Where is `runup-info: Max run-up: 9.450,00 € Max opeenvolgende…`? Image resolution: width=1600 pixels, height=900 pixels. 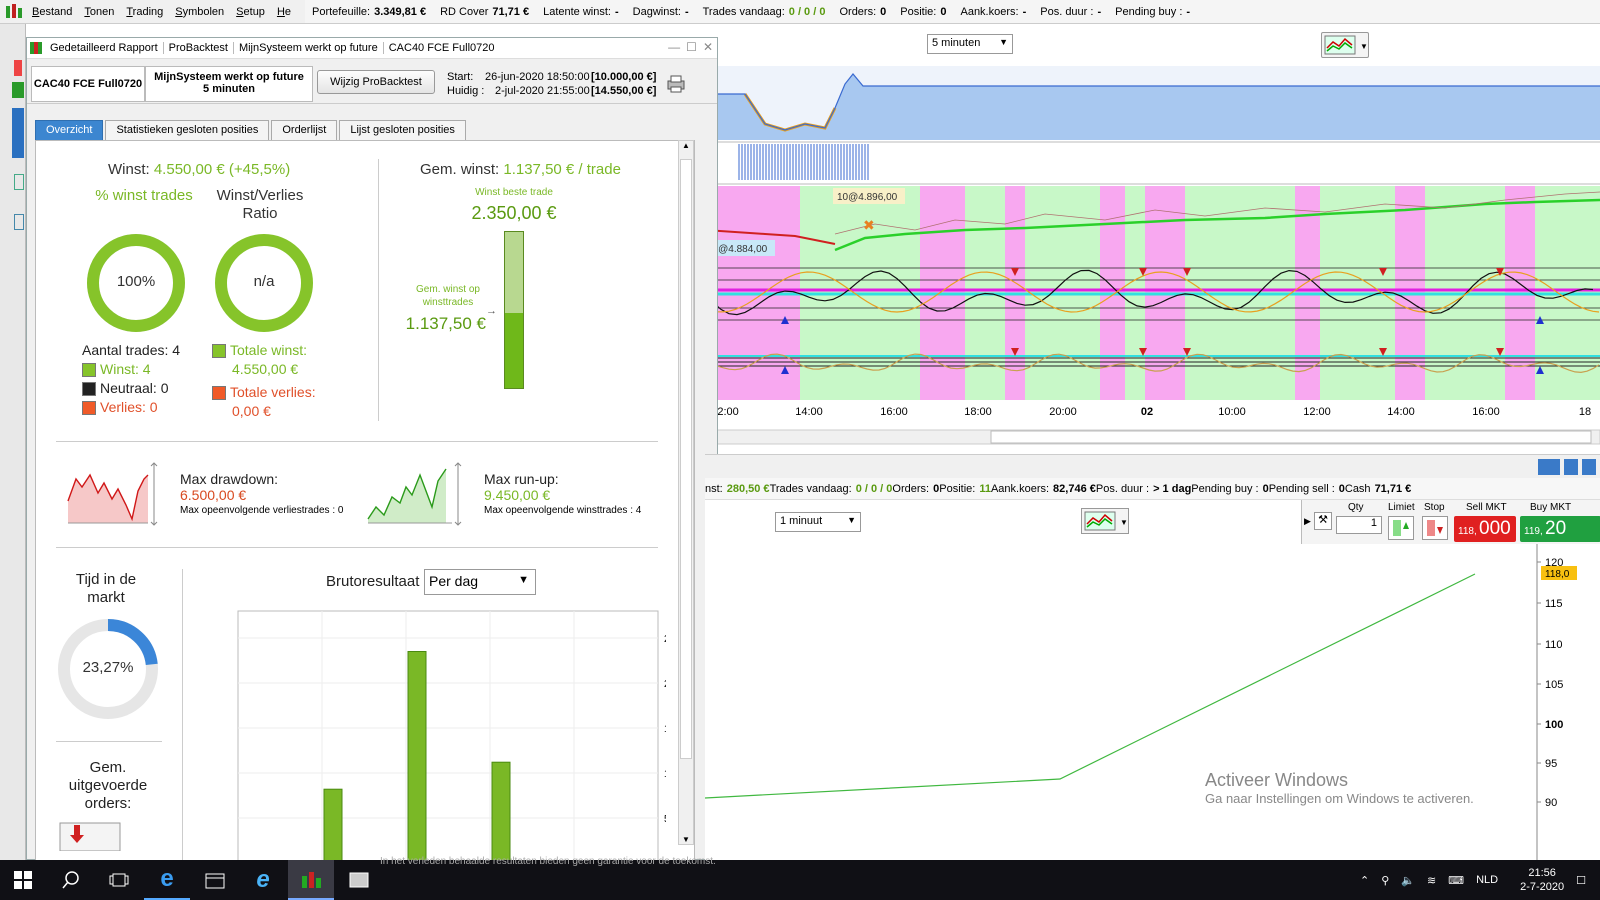 runup-info: Max run-up: 9.450,00 € Max opeenvolgende… is located at coordinates (562, 493).